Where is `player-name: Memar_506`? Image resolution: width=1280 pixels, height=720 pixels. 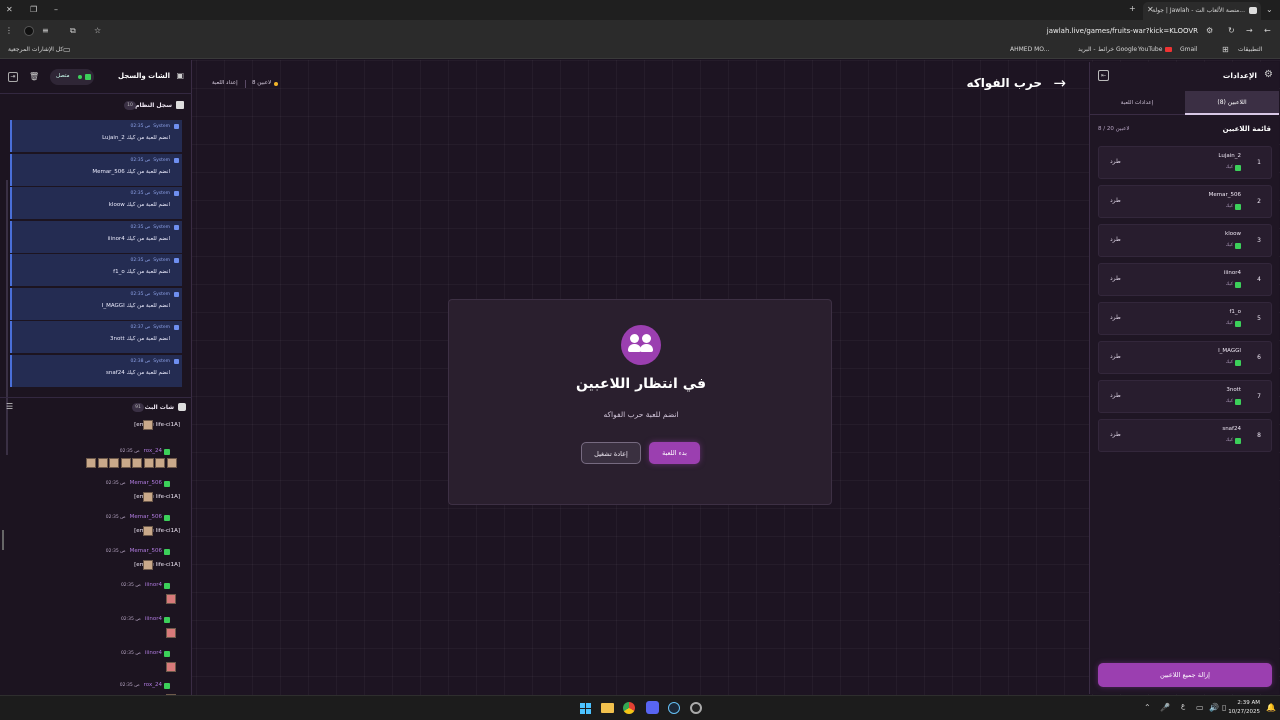 player-name: Memar_506 is located at coordinates (1224, 195).